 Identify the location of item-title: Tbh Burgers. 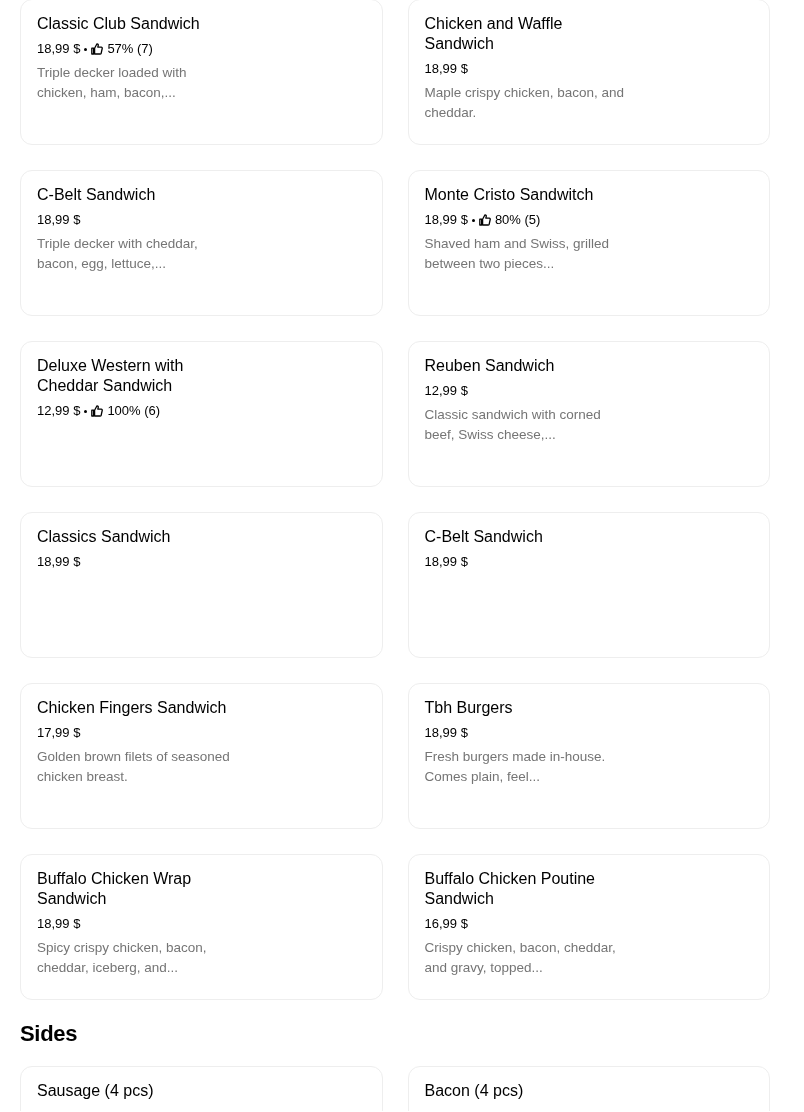
(469, 708).